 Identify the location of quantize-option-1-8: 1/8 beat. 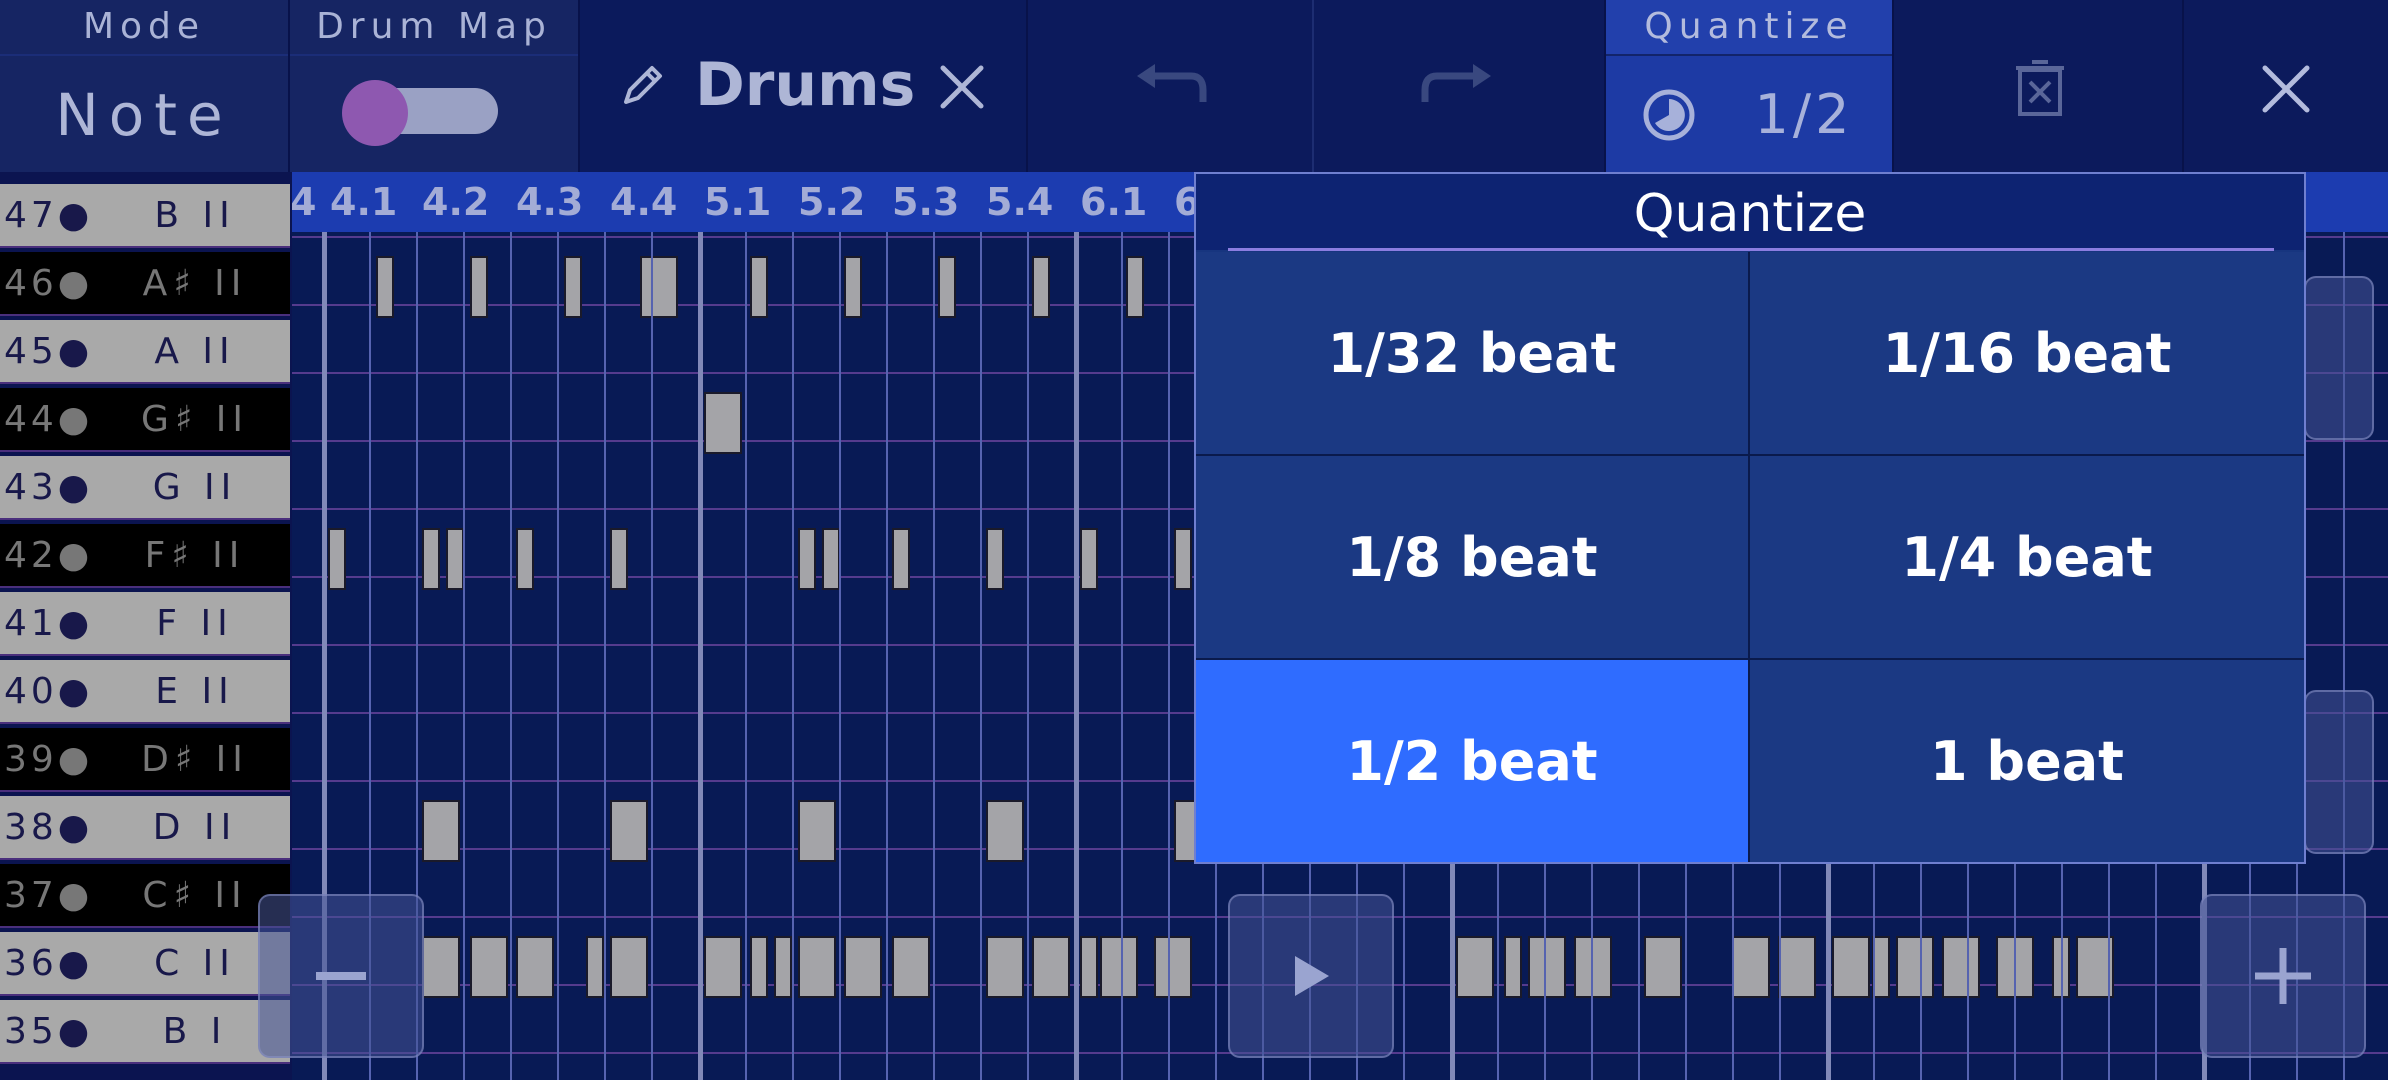
(1473, 558).